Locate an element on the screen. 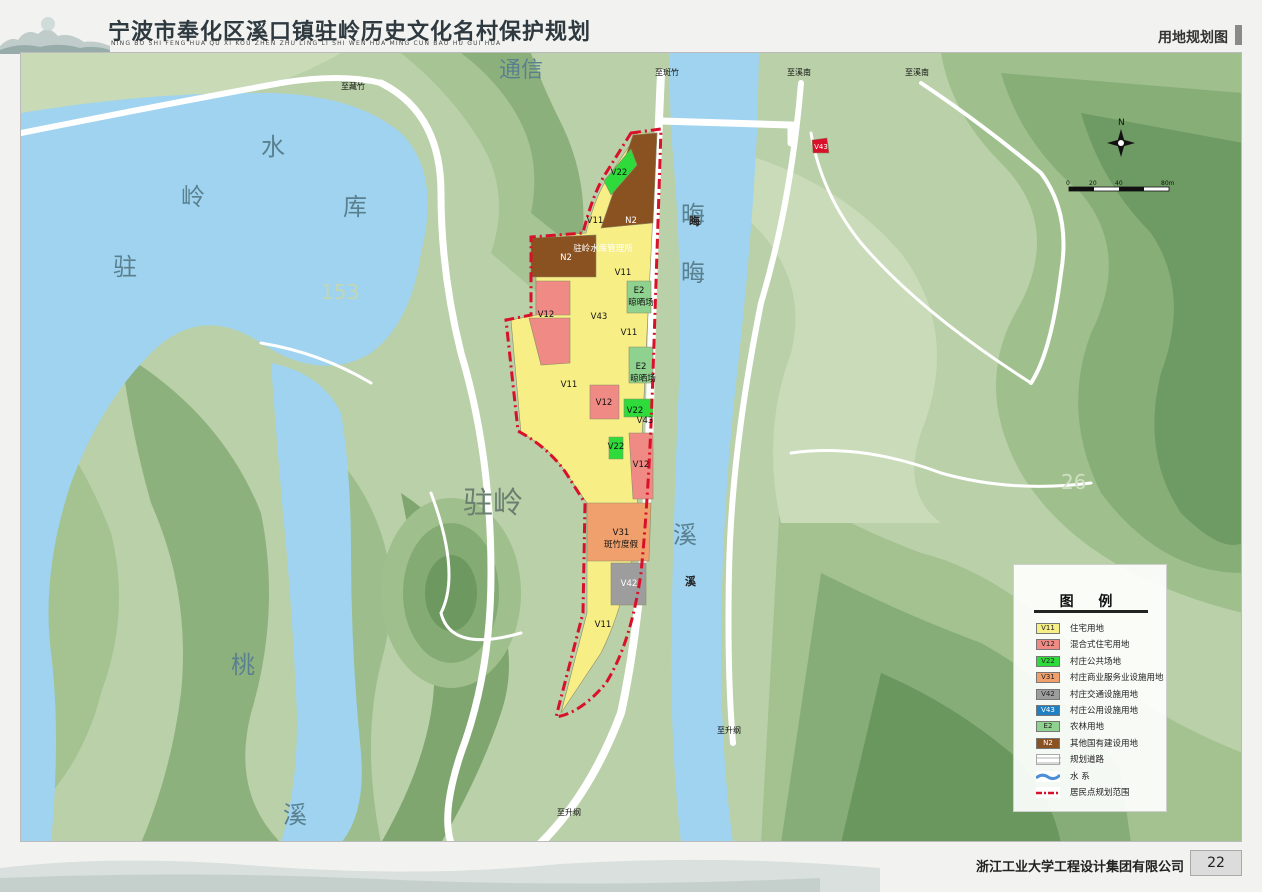 The width and height of the screenshot is (1262, 892). legend-swatch: V43 is located at coordinates (1048, 710).